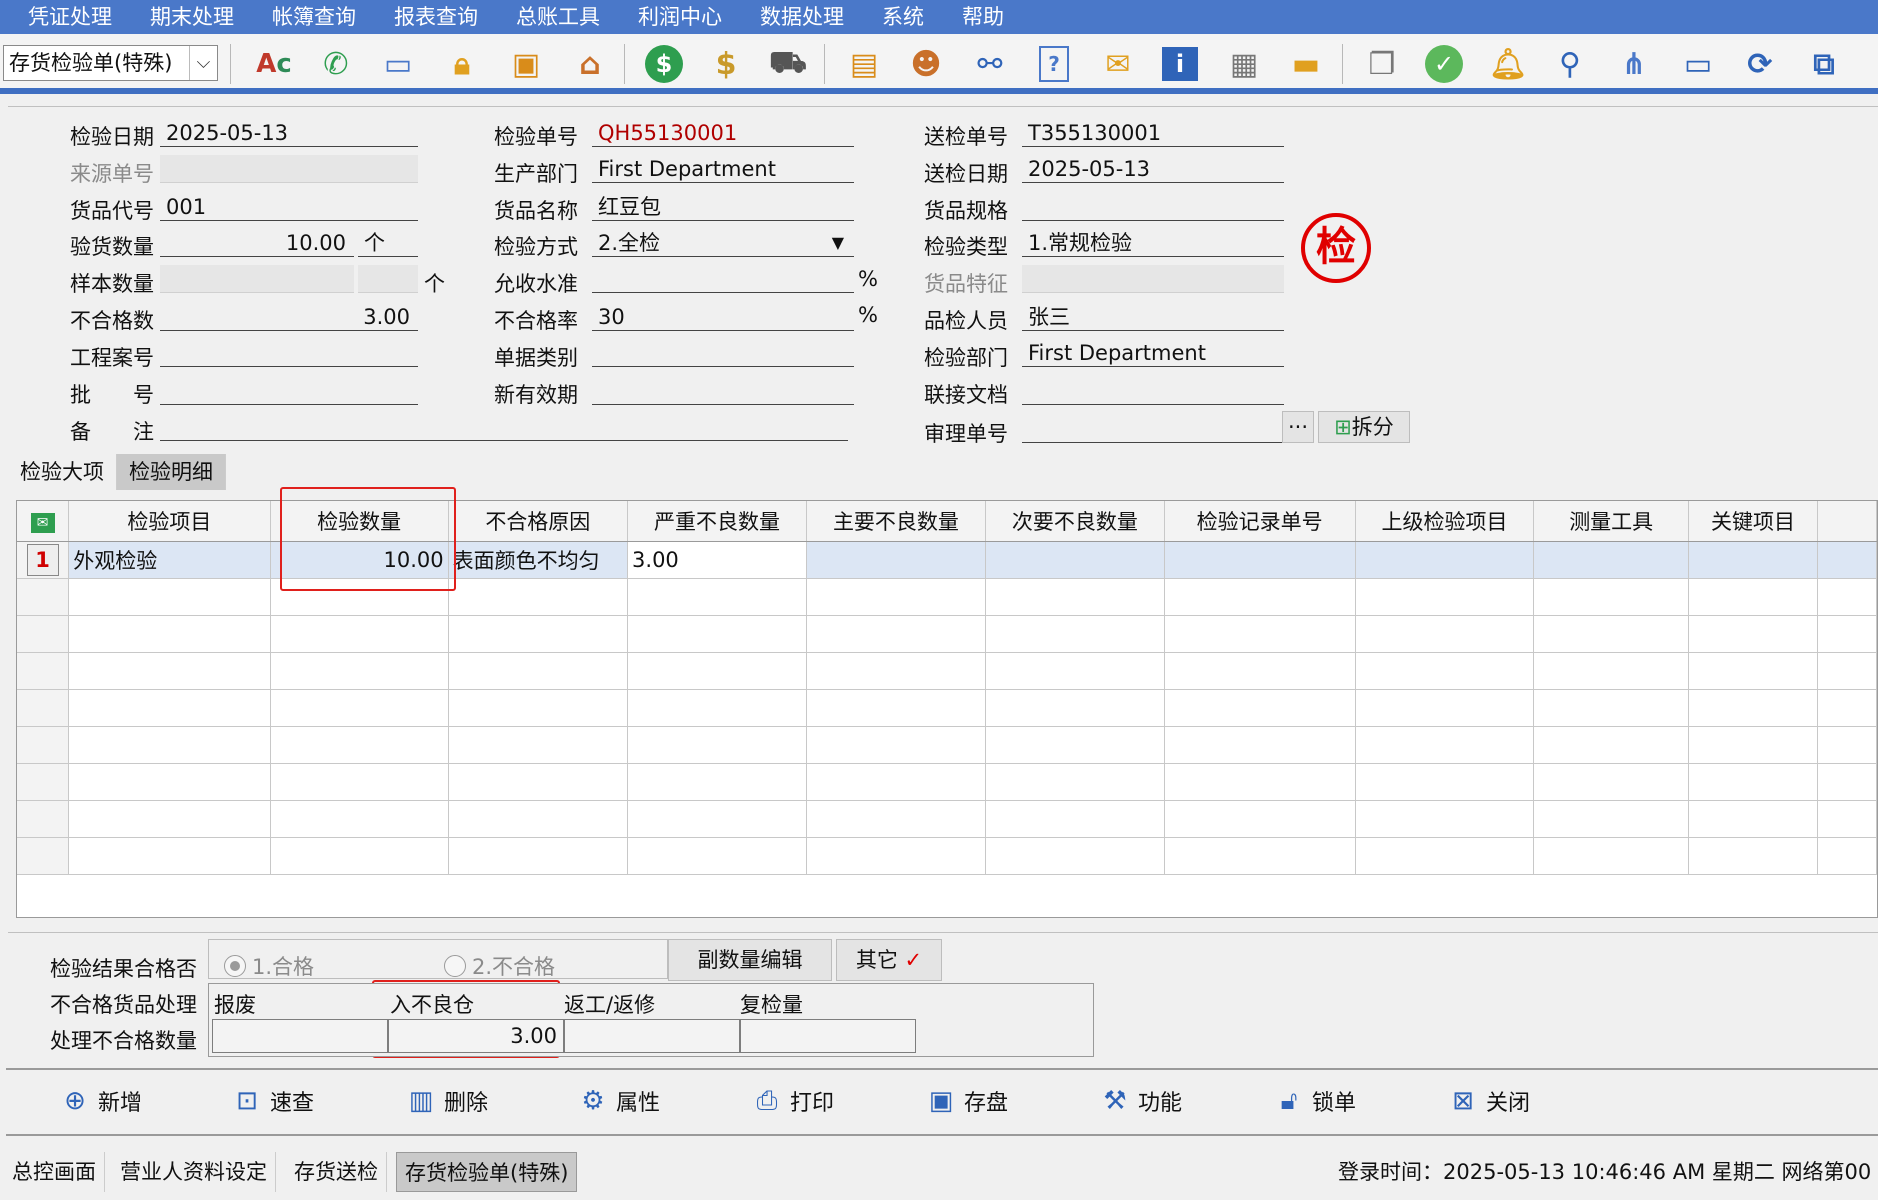  What do you see at coordinates (723, 317) in the screenshot?
I see `reject-rate-field: 30` at bounding box center [723, 317].